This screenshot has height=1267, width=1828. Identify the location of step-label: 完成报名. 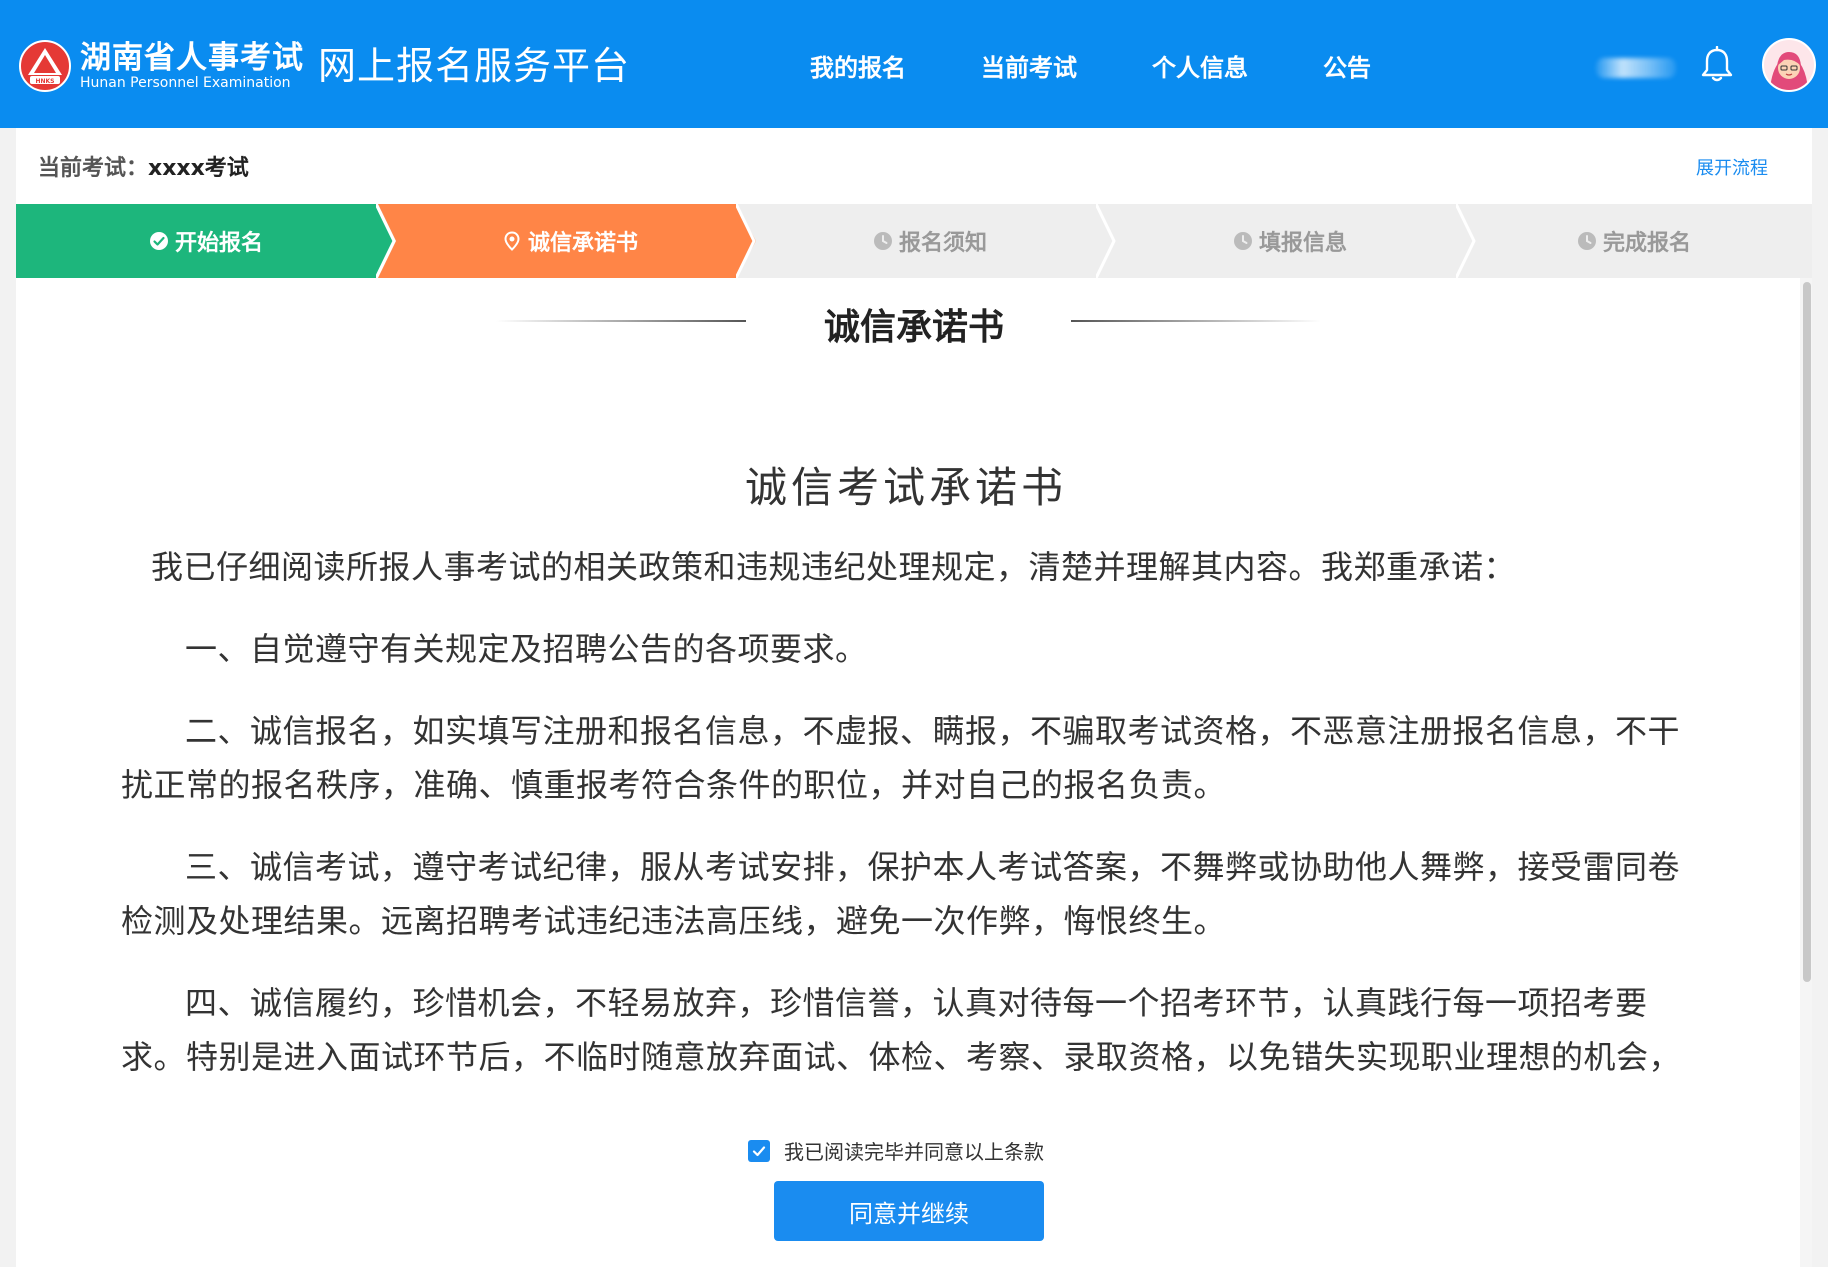
(1646, 243).